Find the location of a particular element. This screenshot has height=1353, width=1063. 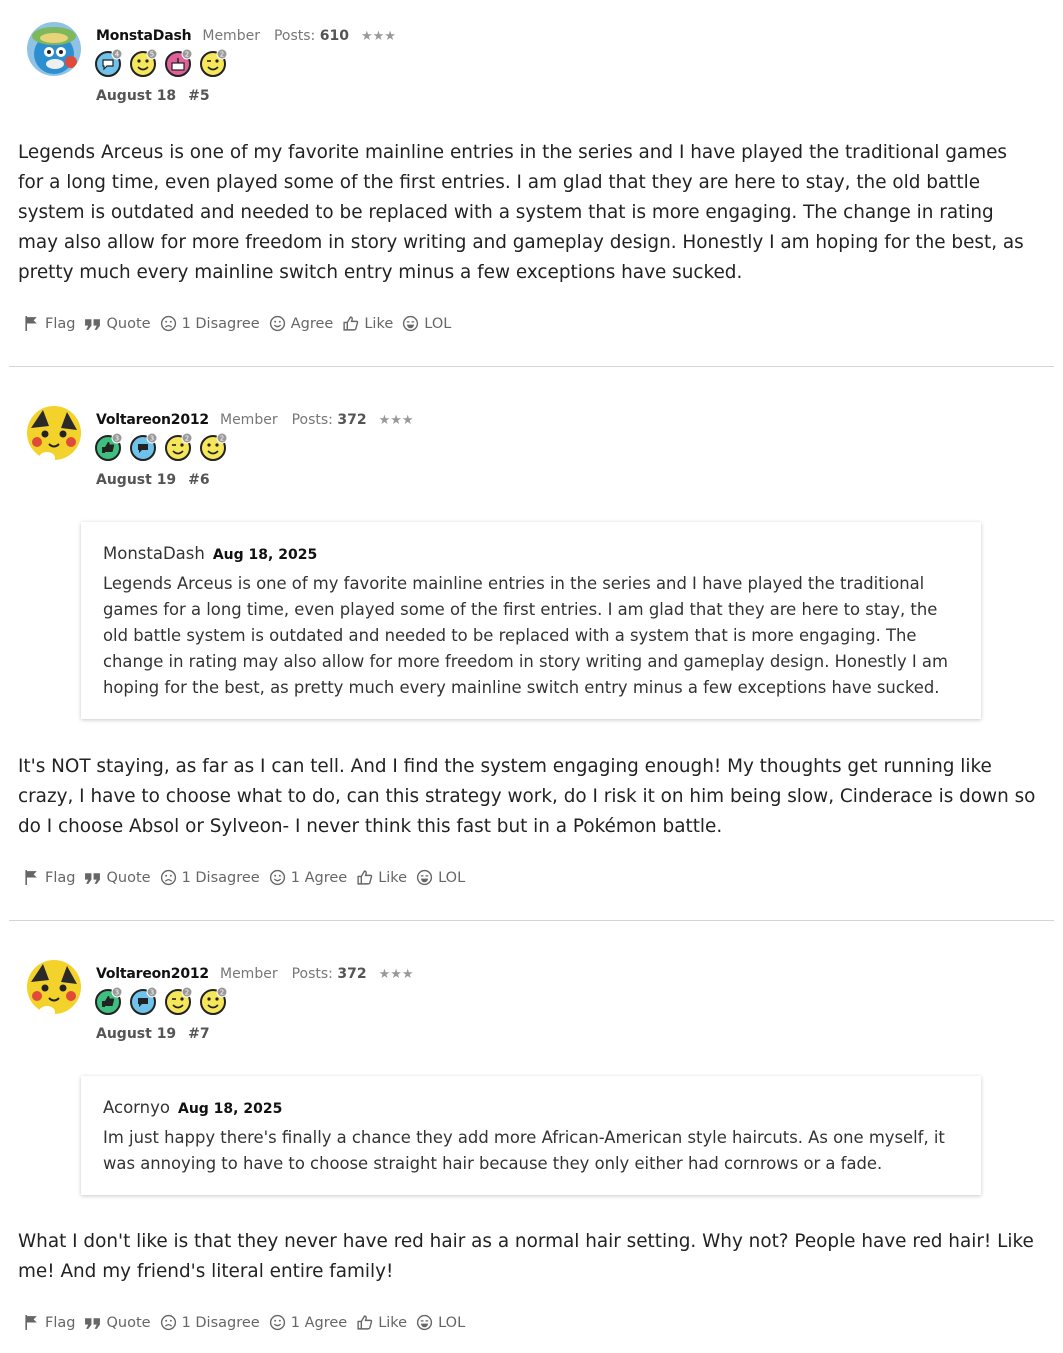

user-meta: MonstaDash Member Posts: 610 ★★★ is located at coordinates (246, 36).